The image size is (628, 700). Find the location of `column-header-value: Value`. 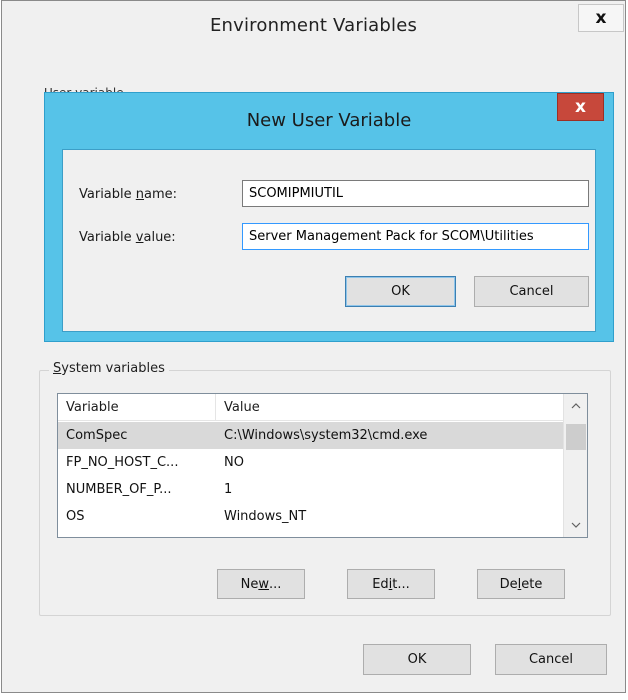

column-header-value: Value is located at coordinates (386, 407).